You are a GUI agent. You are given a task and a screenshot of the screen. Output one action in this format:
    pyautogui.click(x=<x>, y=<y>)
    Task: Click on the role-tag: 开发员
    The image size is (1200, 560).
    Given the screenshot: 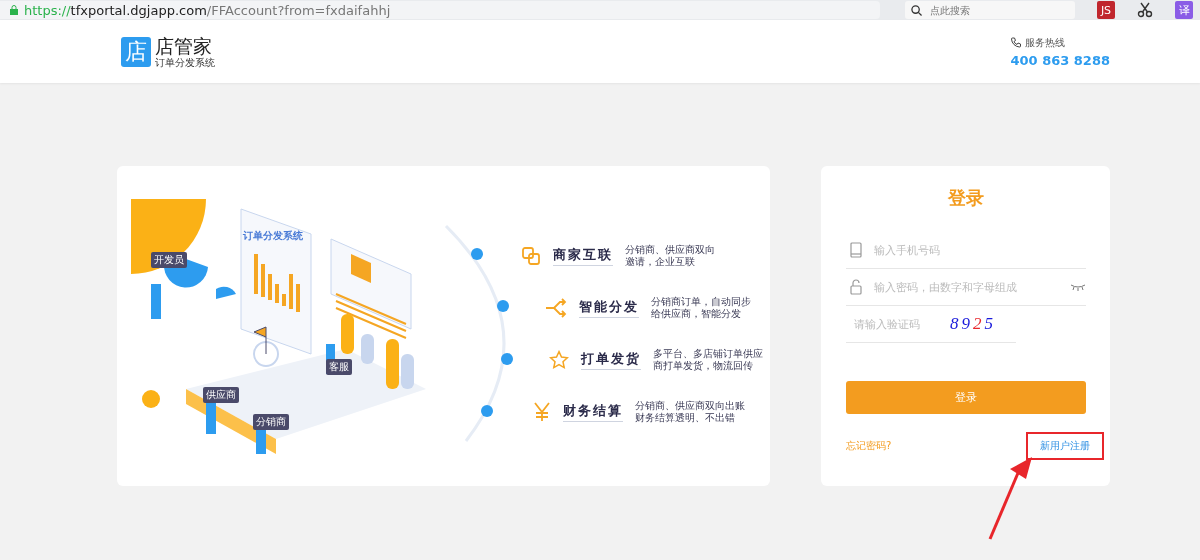 What is the action you would take?
    pyautogui.click(x=169, y=260)
    